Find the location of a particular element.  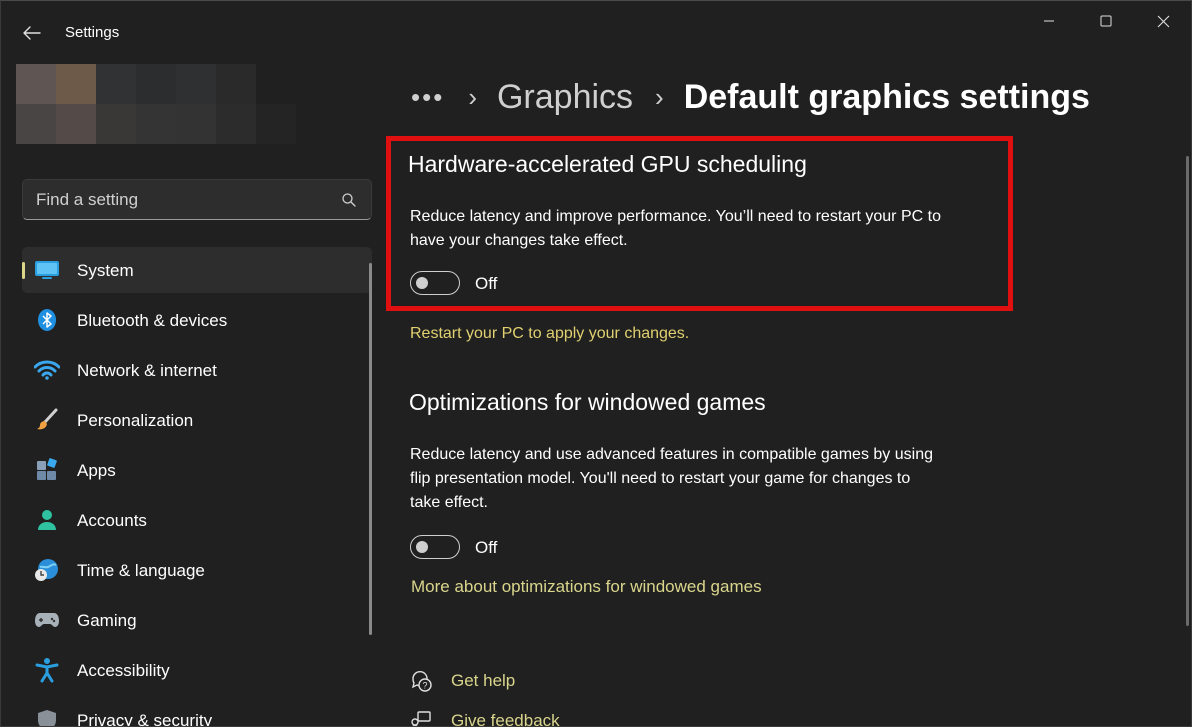

sidebar-scrollbar is located at coordinates (370, 449).